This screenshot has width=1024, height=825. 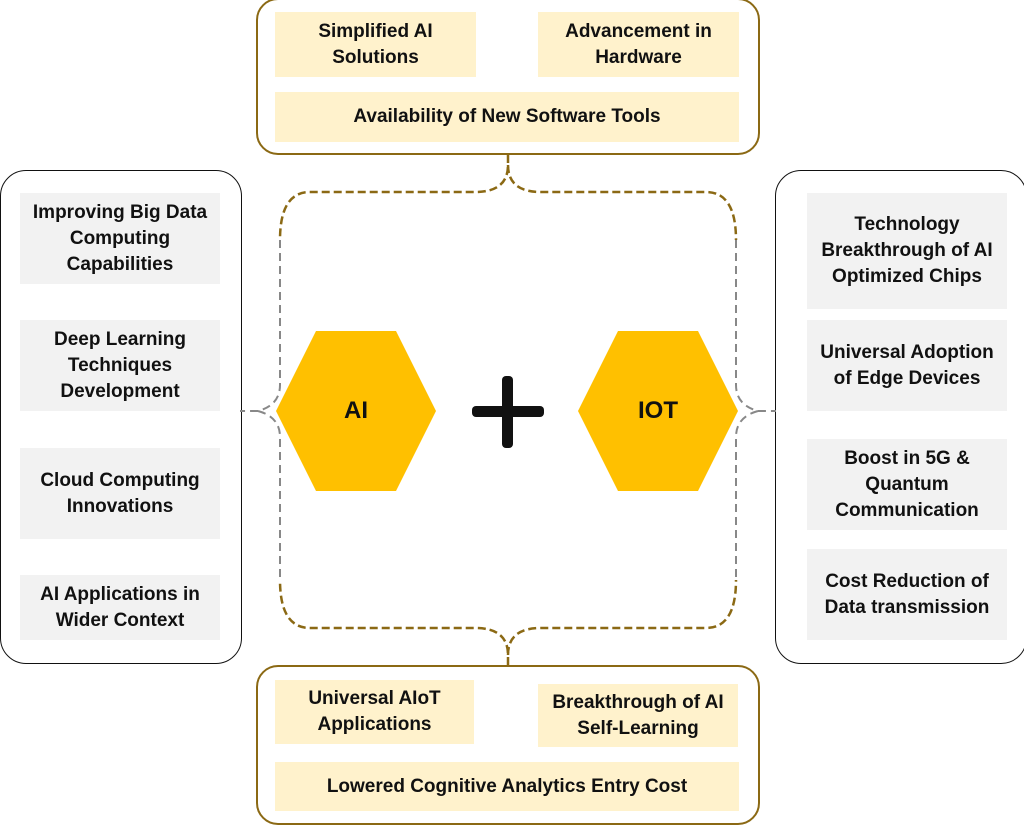 I want to click on plus-icon, so click(x=508, y=412).